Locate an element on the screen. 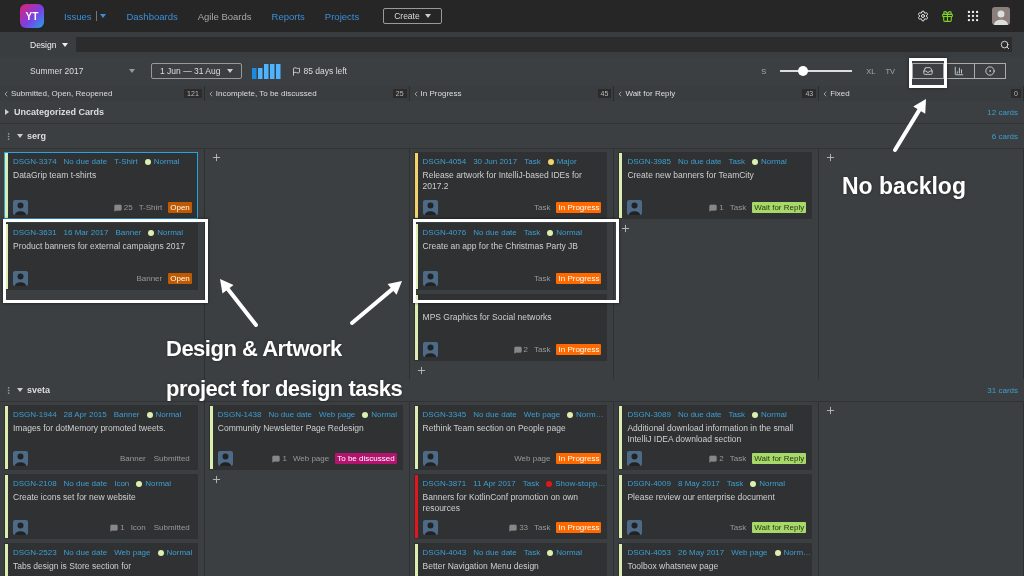 Image resolution: width=1024 pixels, height=576 pixels. state-badge: Wait for Reply is located at coordinates (779, 527).